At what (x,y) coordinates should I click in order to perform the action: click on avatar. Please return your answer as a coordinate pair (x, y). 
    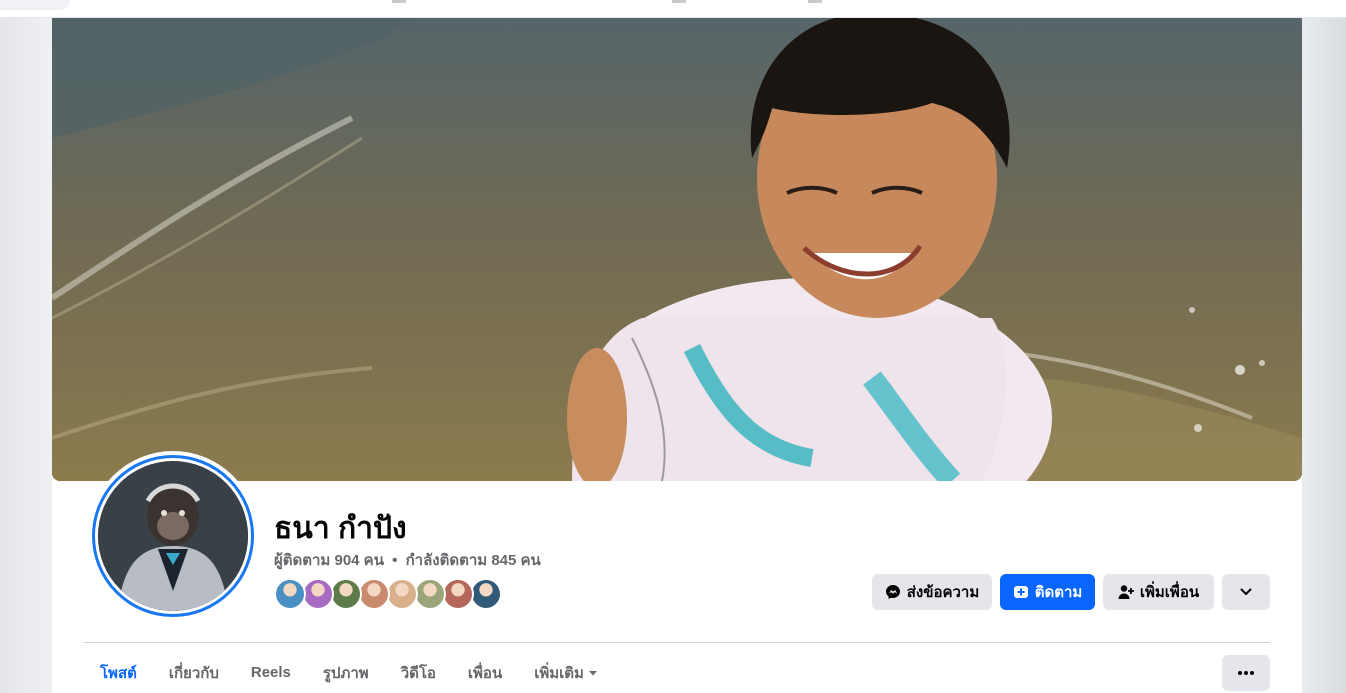
    Looking at the image, I should click on (173, 536).